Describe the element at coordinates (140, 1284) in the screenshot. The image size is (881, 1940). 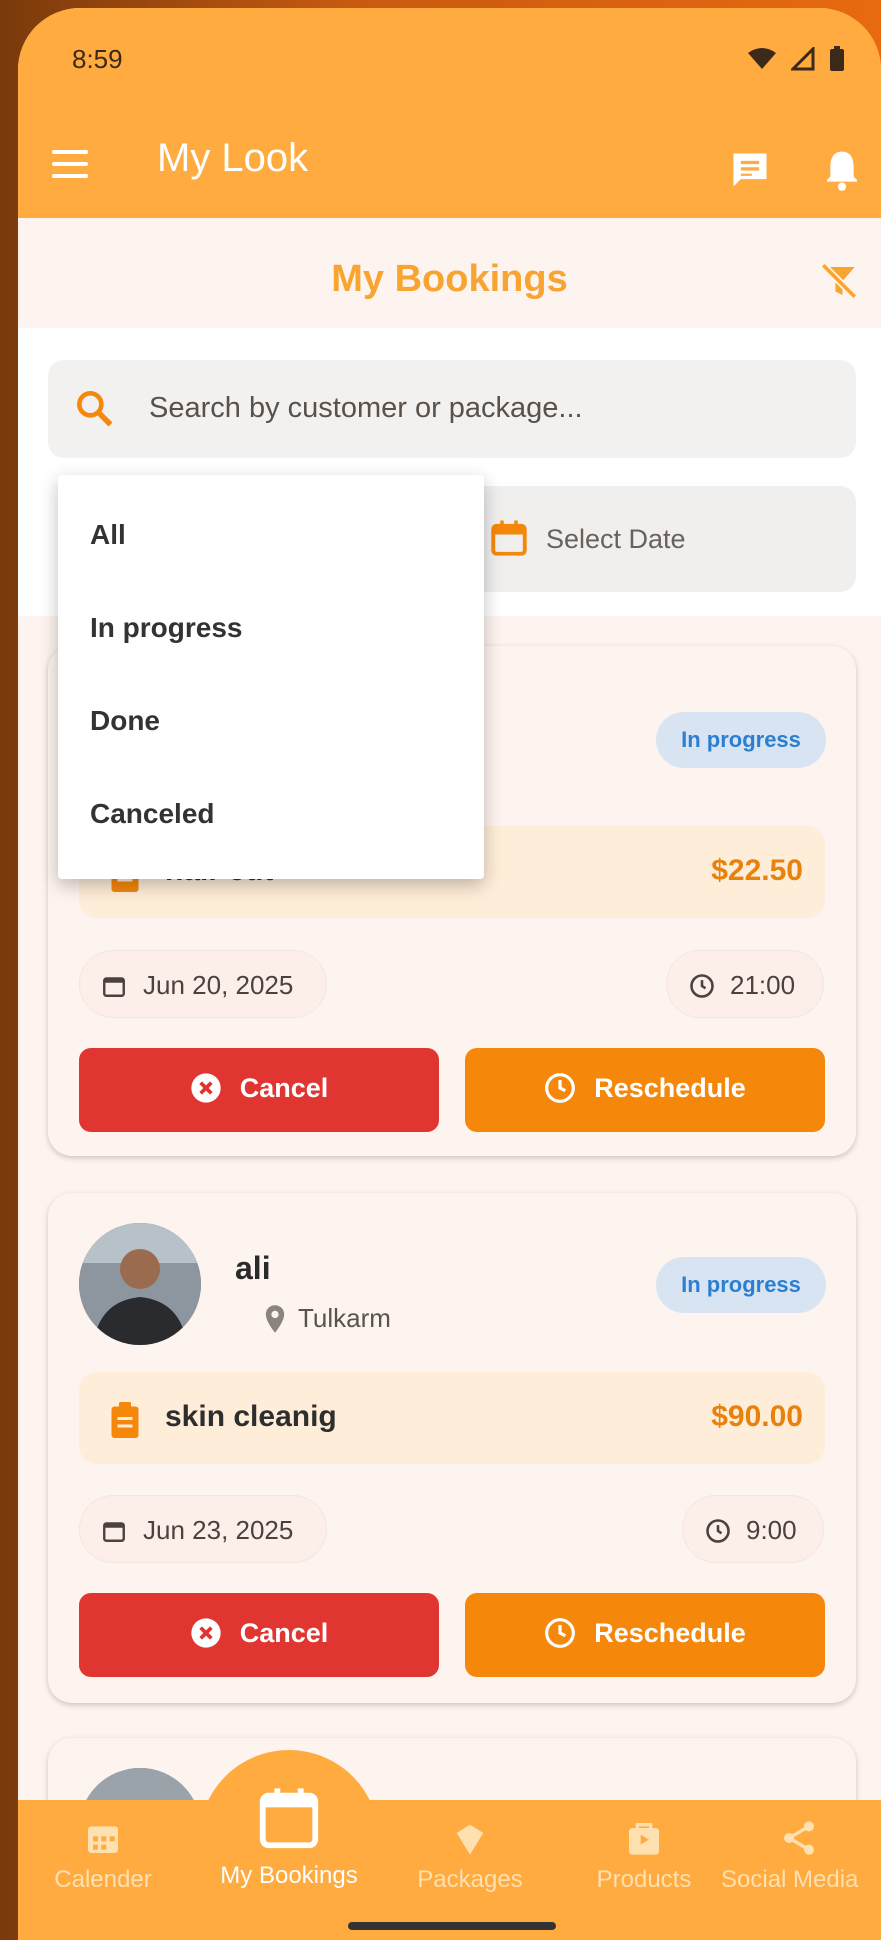
I see `customer-avatar` at that location.